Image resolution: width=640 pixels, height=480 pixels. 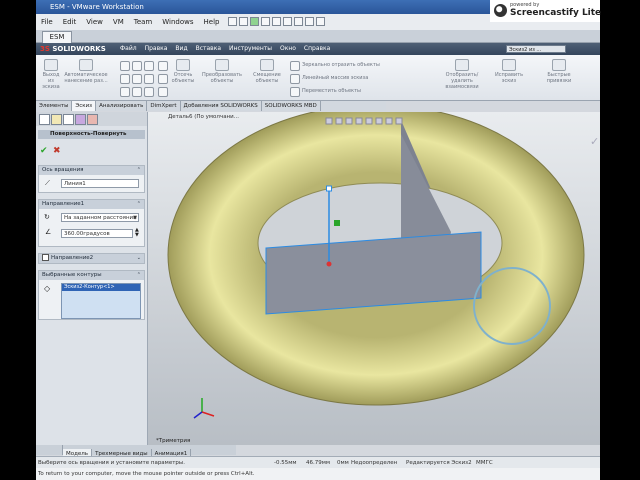 What do you see at coordinates (137, 79) in the screenshot?
I see `arc-icon` at bounding box center [137, 79].